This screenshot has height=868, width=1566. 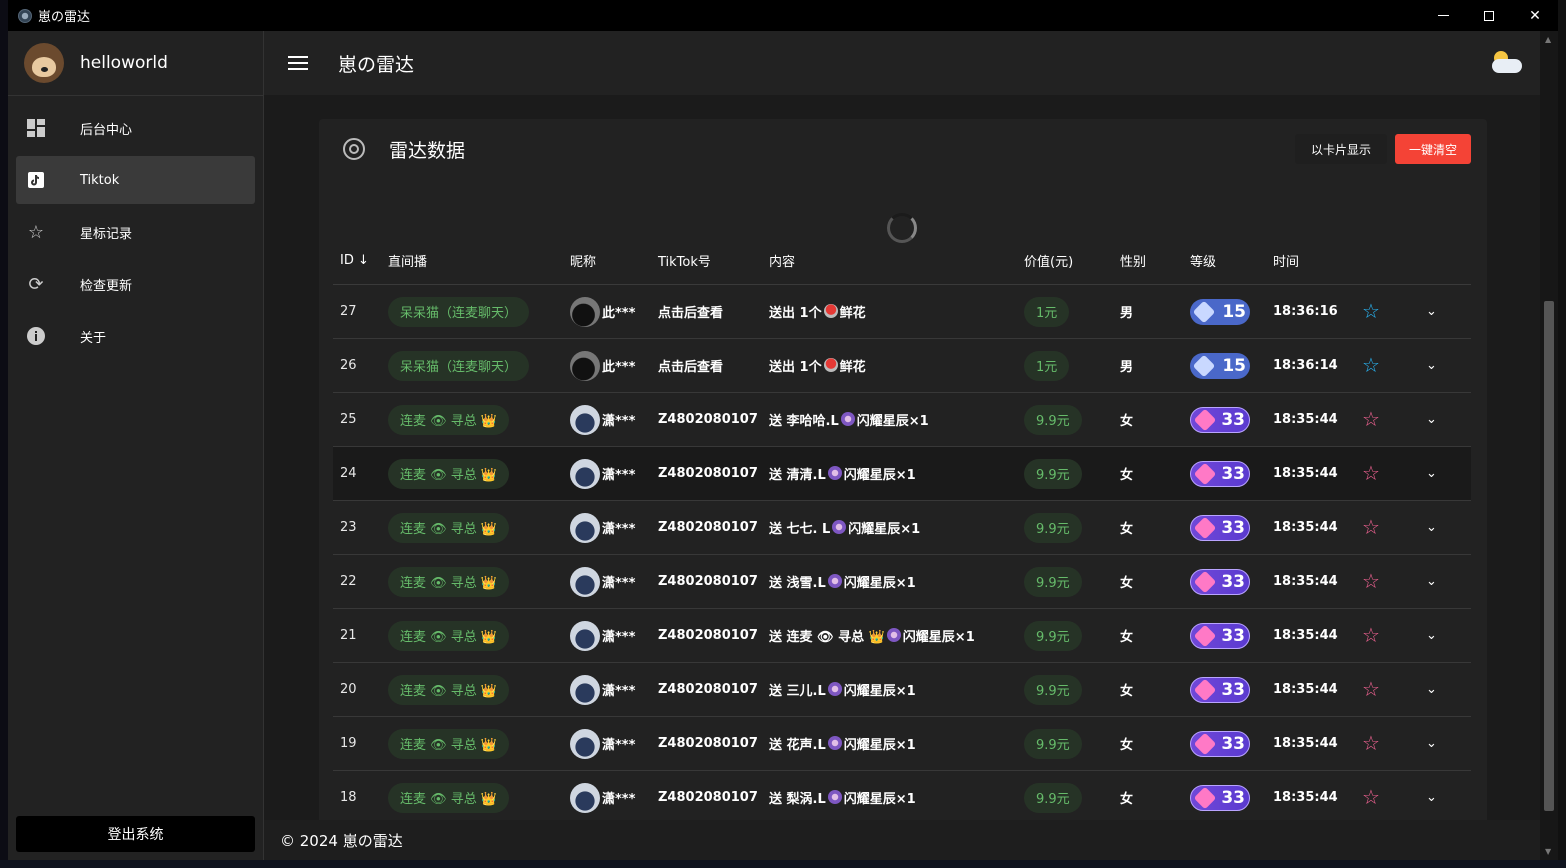 What do you see at coordinates (135, 834) in the screenshot?
I see `logout-button: 登出系统` at bounding box center [135, 834].